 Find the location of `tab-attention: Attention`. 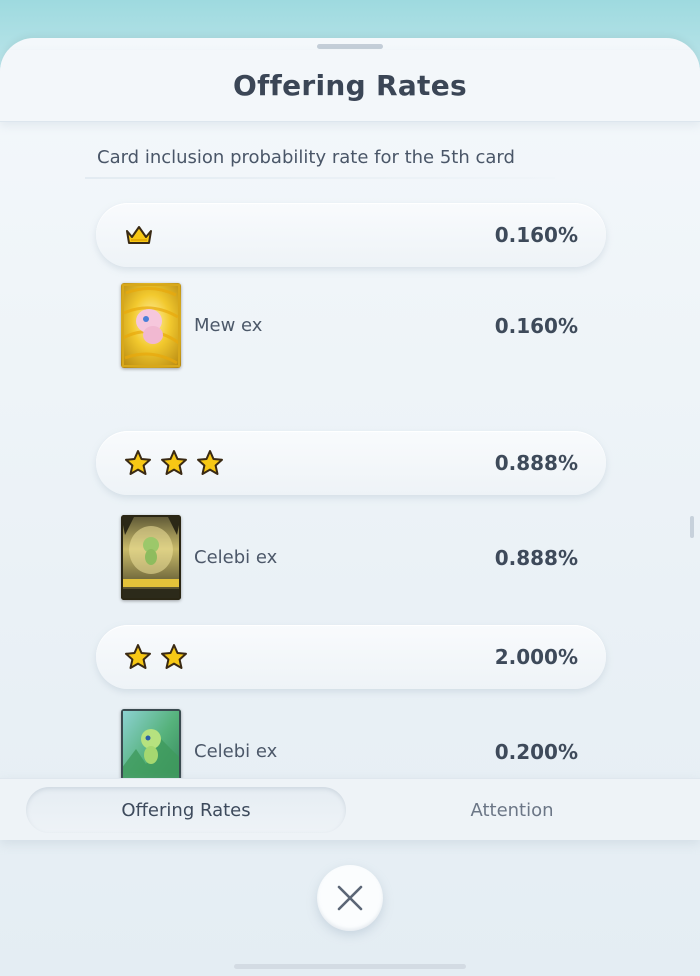

tab-attention: Attention is located at coordinates (512, 810).